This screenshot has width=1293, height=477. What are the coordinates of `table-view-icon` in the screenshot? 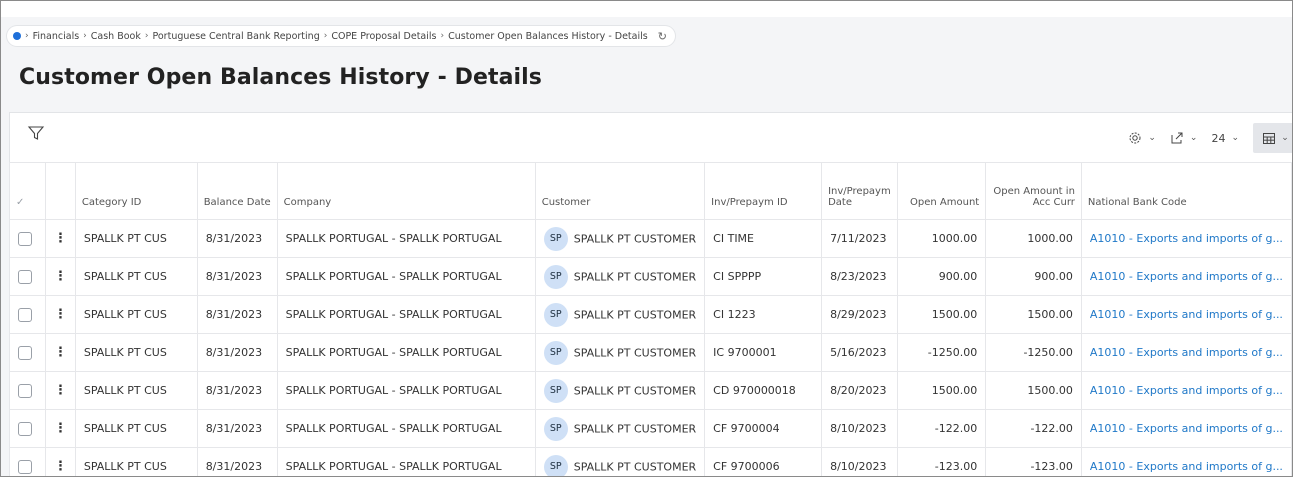 It's located at (1269, 138).